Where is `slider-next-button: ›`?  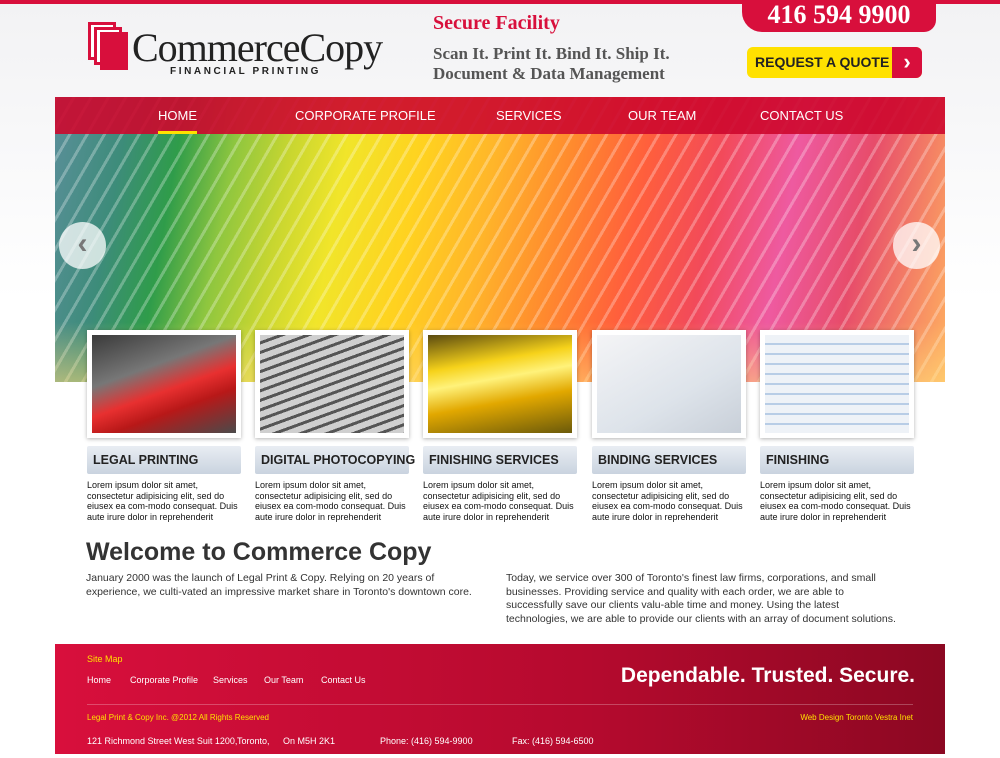
slider-next-button: › is located at coordinates (916, 245).